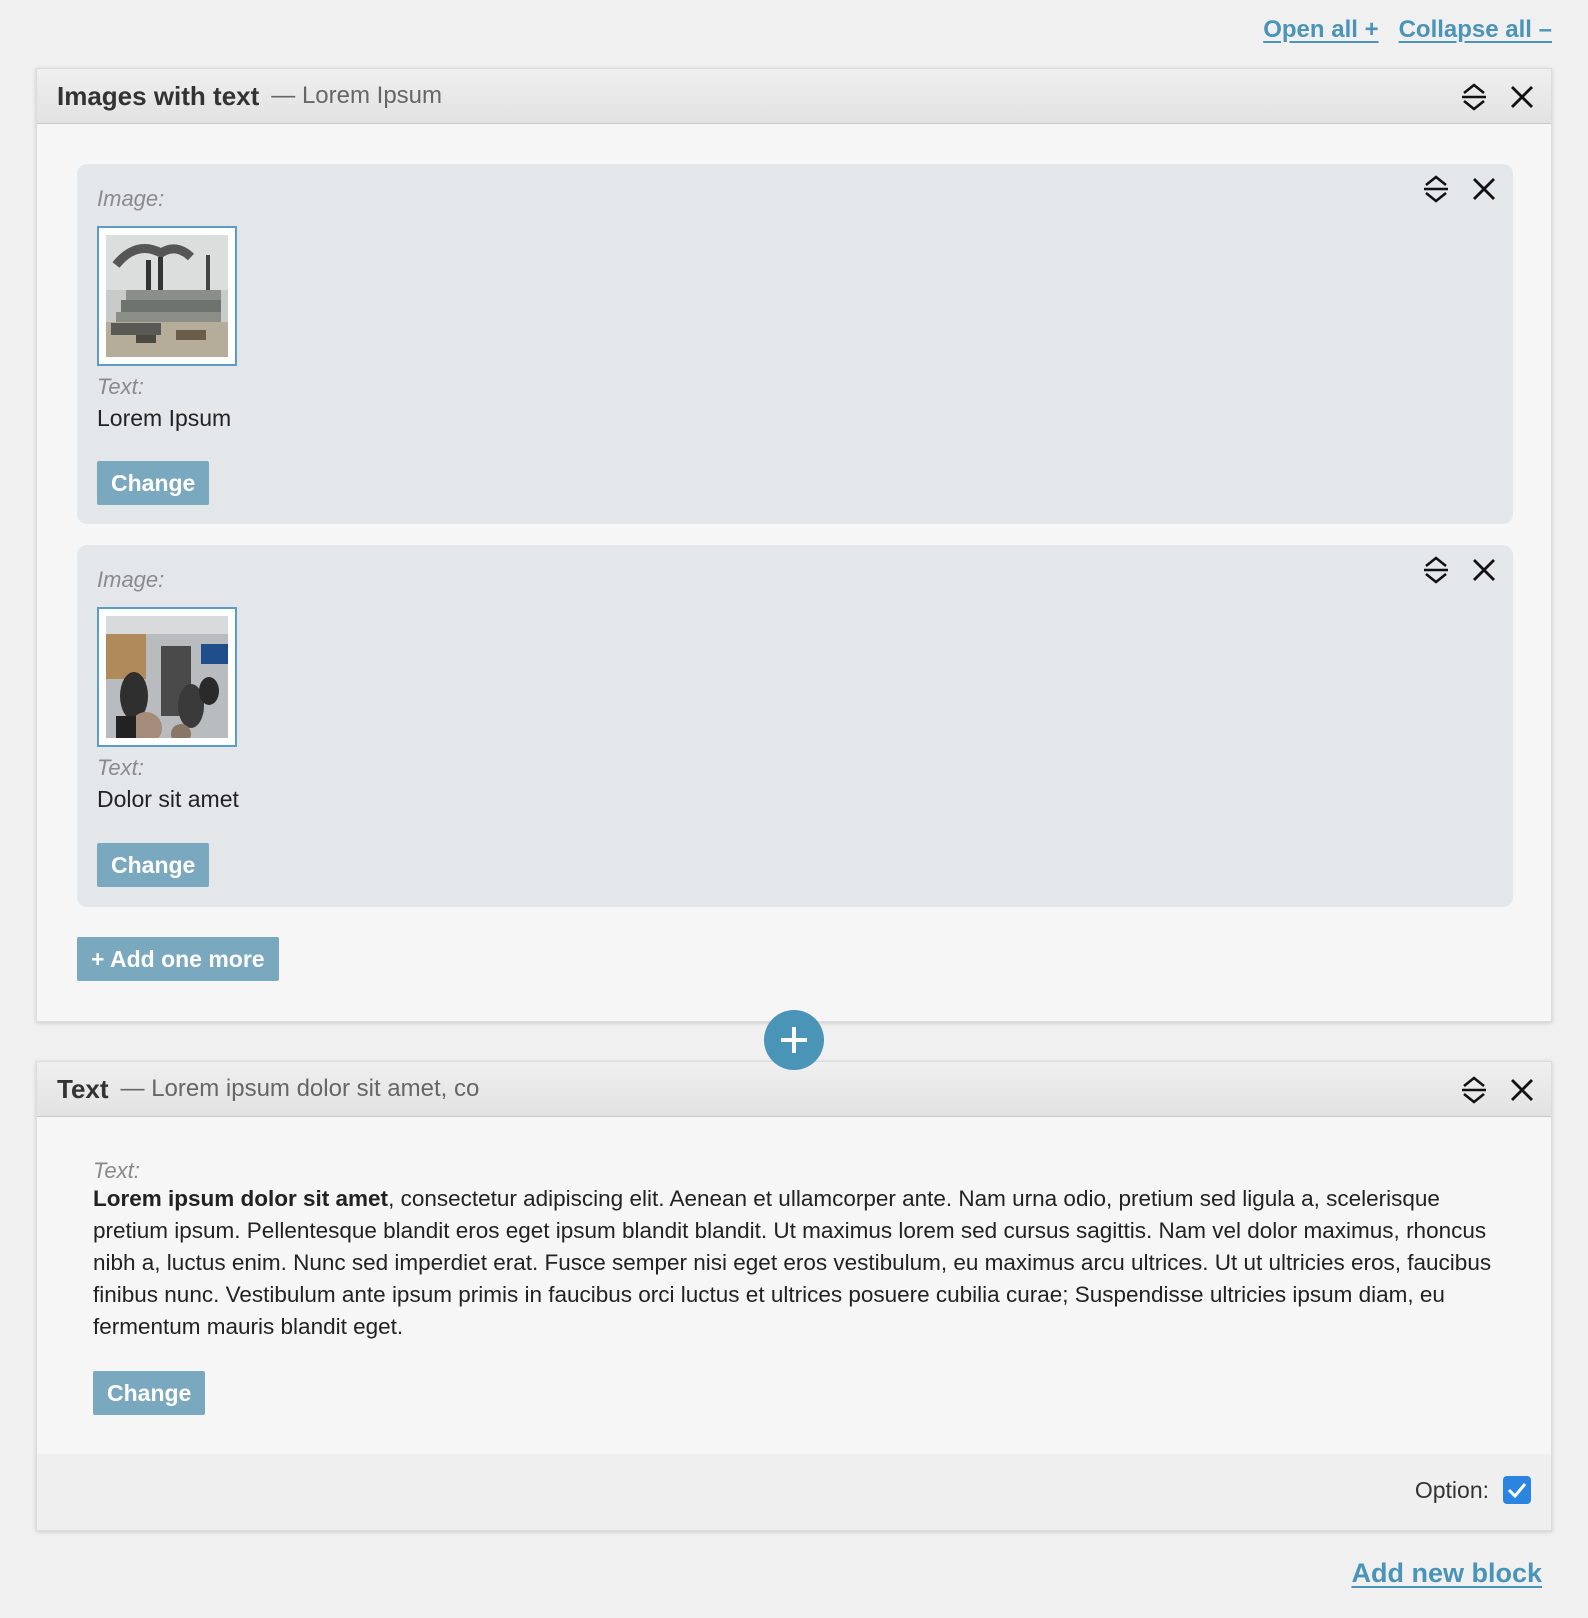 This screenshot has width=1588, height=1618. Describe the element at coordinates (83, 1088) in the screenshot. I see `block-title: Text` at that location.